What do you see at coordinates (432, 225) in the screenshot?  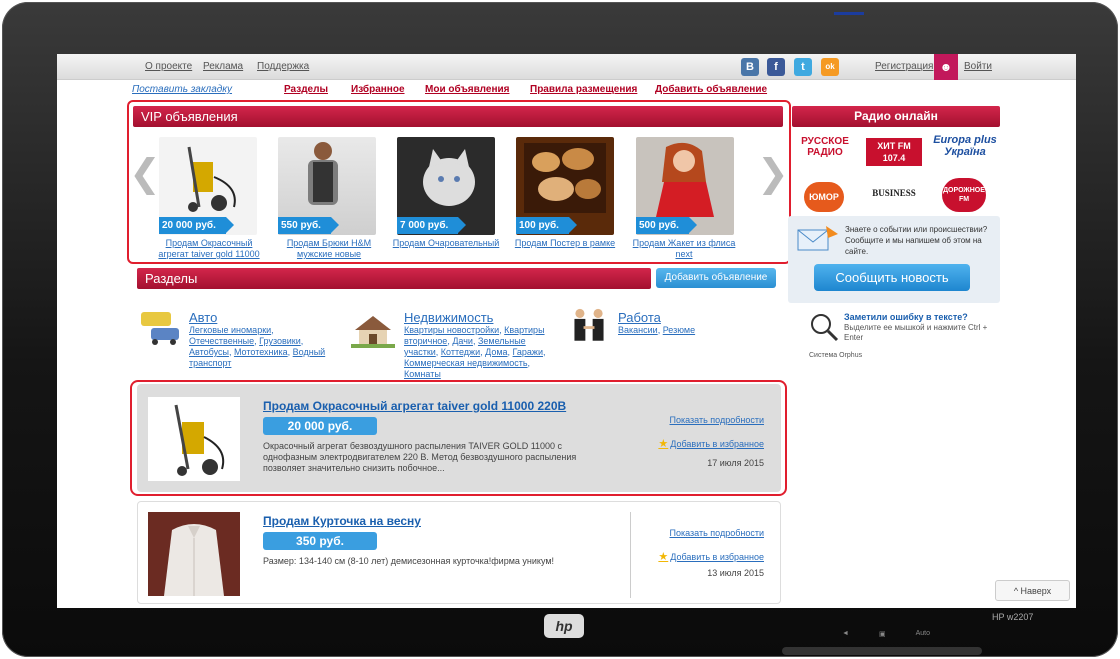 I see `vip-price: 7 000 руб.` at bounding box center [432, 225].